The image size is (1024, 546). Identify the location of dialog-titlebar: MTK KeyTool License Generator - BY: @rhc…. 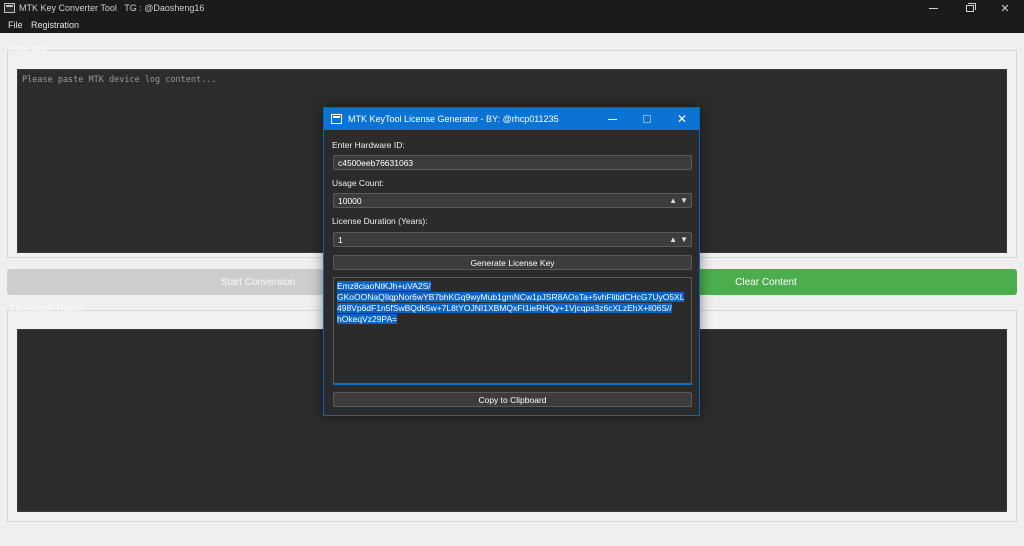
(511, 119).